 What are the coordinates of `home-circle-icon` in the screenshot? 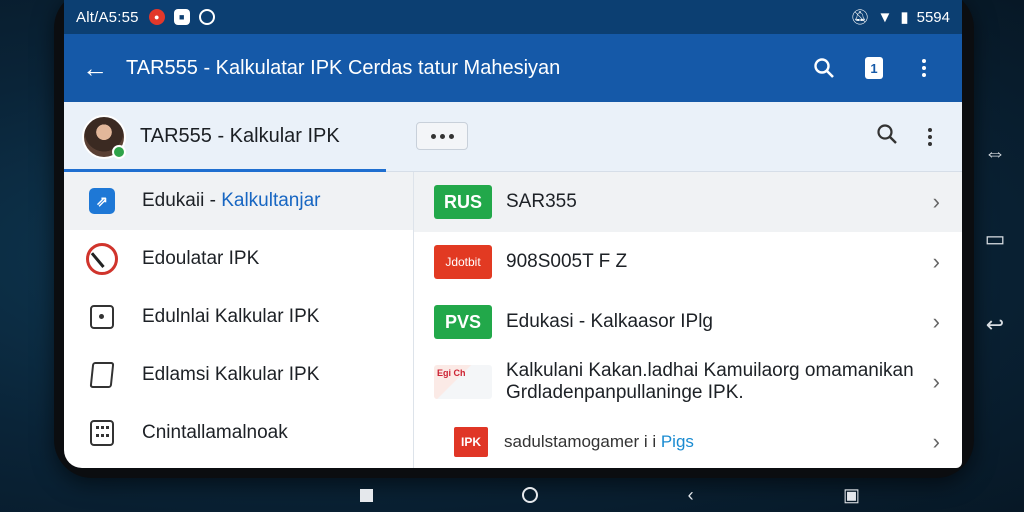 It's located at (530, 495).